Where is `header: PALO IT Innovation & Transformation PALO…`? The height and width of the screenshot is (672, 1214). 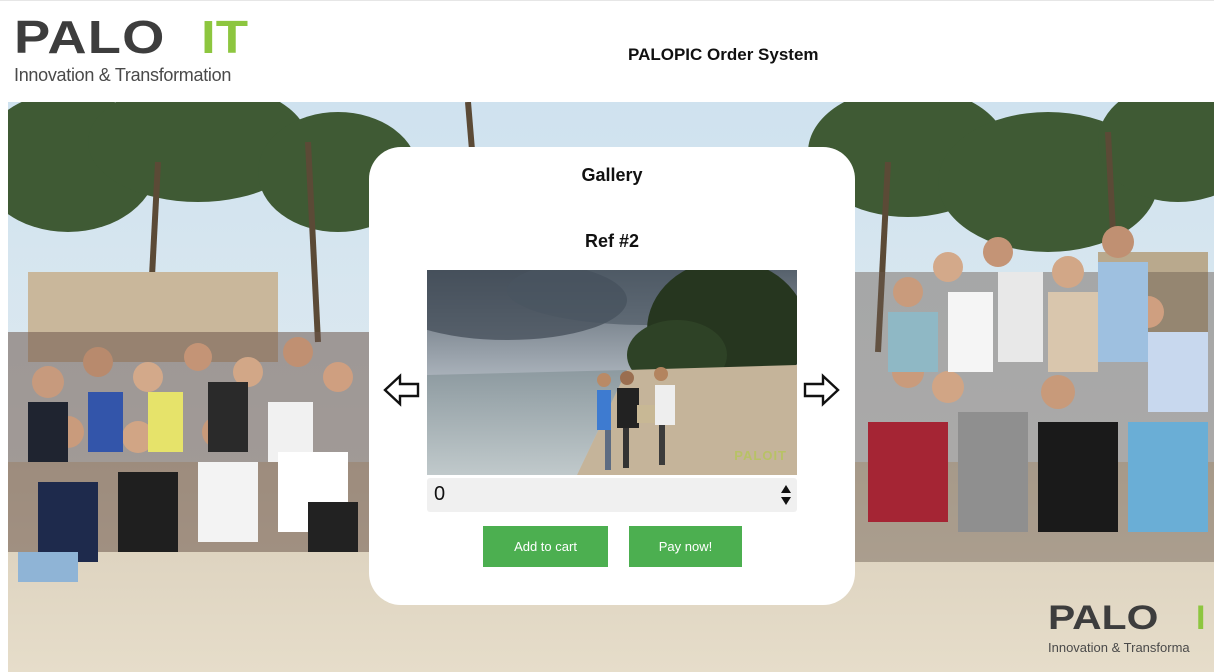
header: PALO IT Innovation & Transformation PALO… is located at coordinates (607, 50).